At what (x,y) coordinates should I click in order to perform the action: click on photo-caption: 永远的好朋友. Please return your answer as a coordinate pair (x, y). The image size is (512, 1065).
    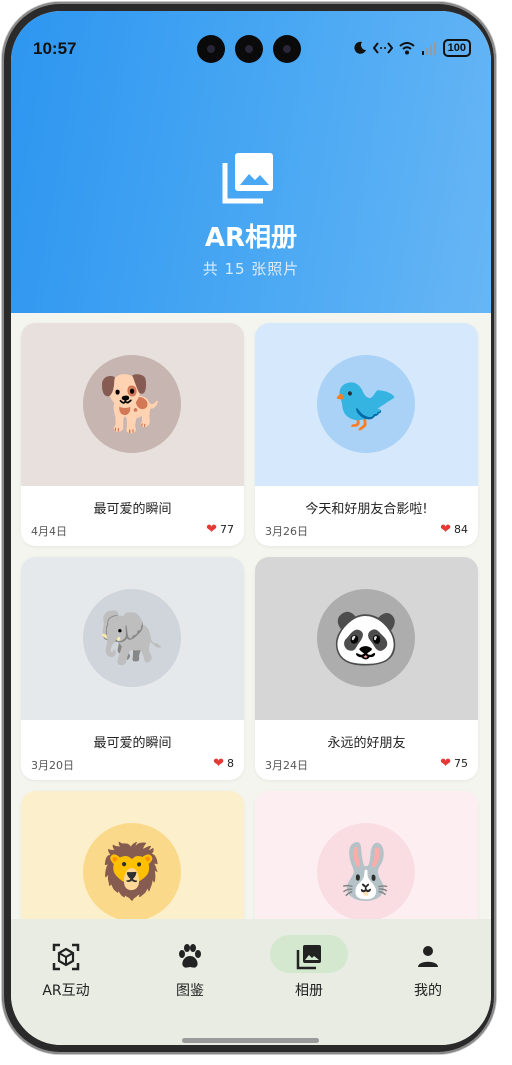
    Looking at the image, I should click on (366, 743).